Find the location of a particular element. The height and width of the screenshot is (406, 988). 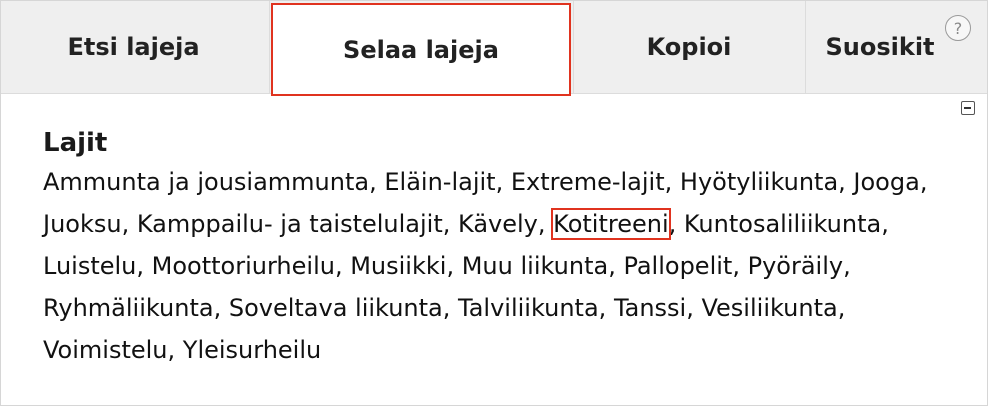

sport-link: Voimistelu is located at coordinates (105, 350).